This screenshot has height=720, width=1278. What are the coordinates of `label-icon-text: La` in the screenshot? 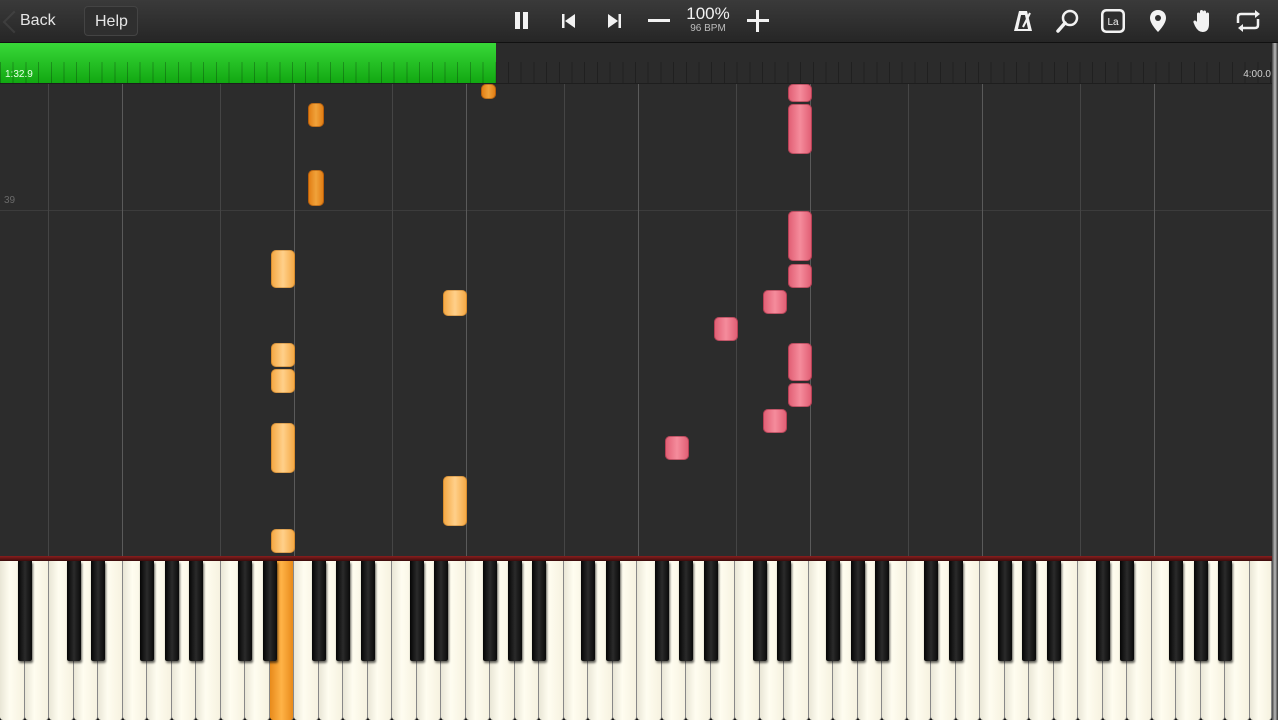 It's located at (1113, 22).